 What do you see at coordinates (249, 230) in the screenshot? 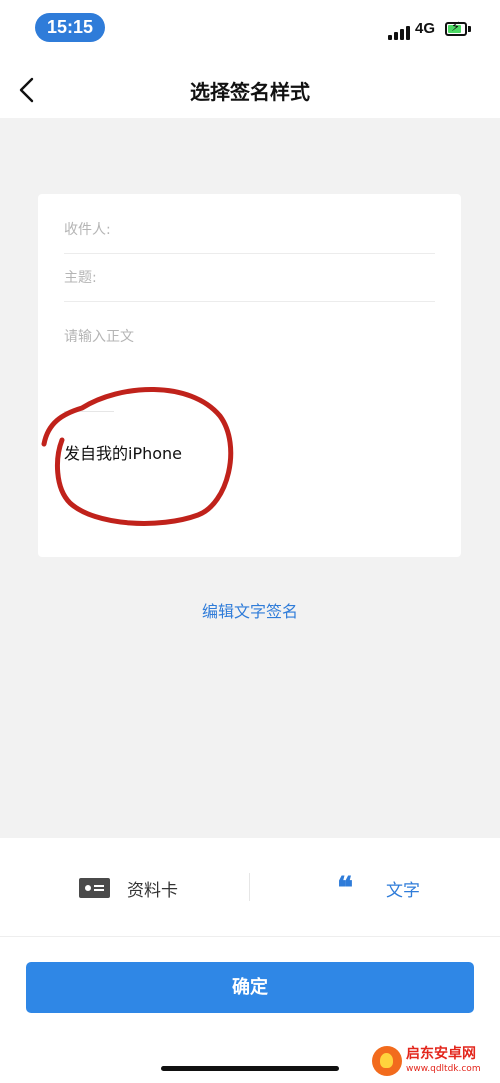
I see `recipient-field: 收件人:` at bounding box center [249, 230].